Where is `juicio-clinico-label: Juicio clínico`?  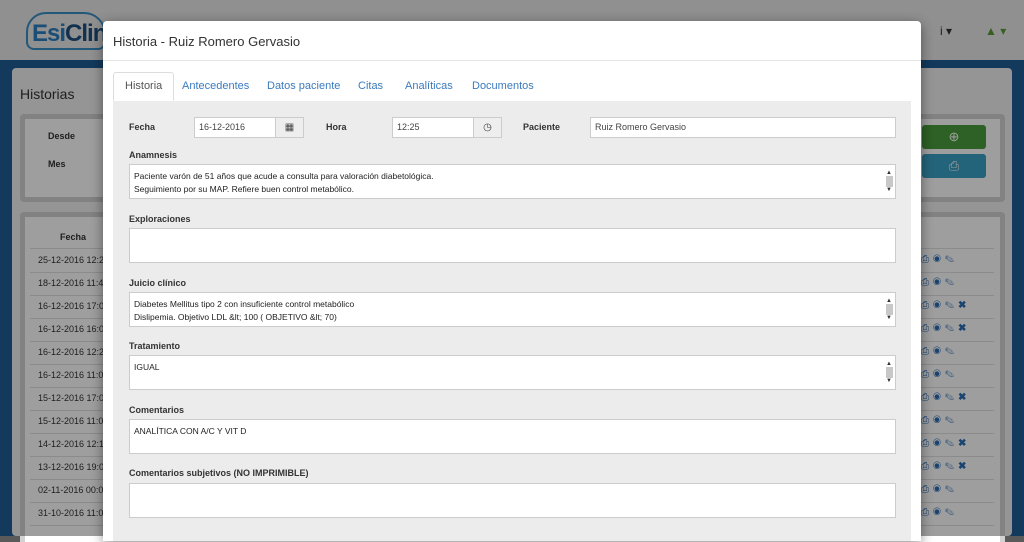
juicio-clinico-label: Juicio clínico is located at coordinates (158, 283).